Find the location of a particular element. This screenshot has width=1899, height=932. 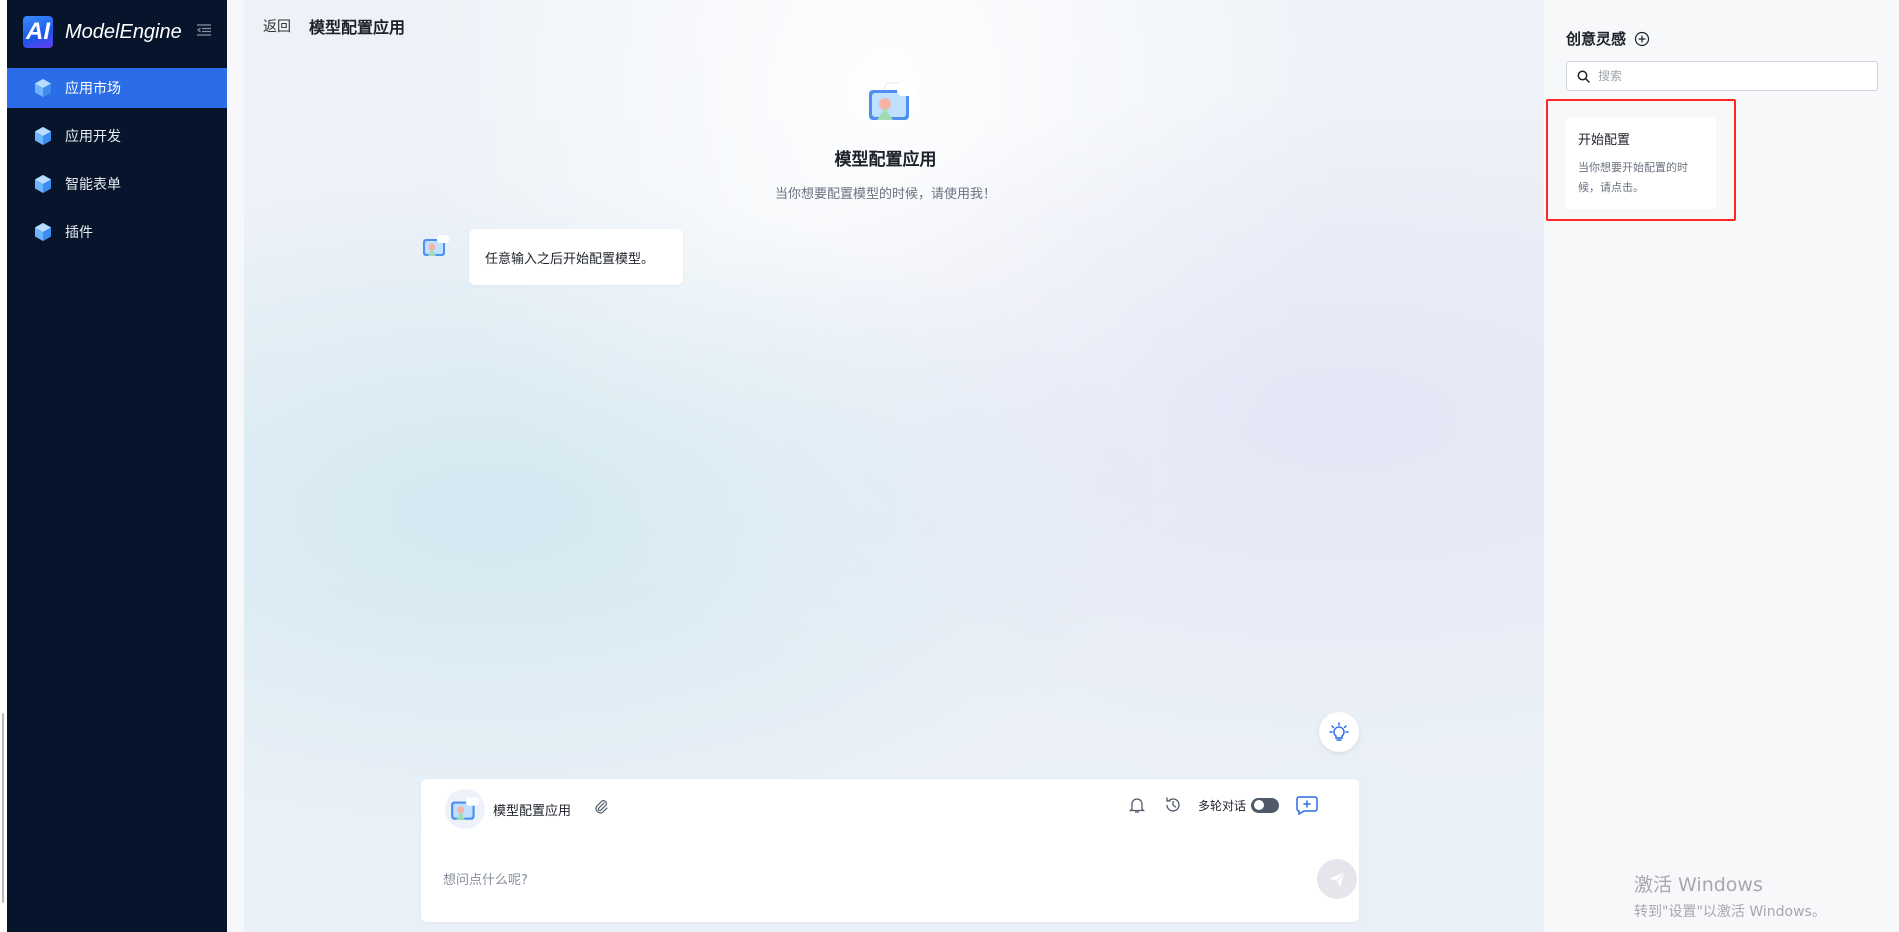

search-input is located at coordinates (1733, 76).